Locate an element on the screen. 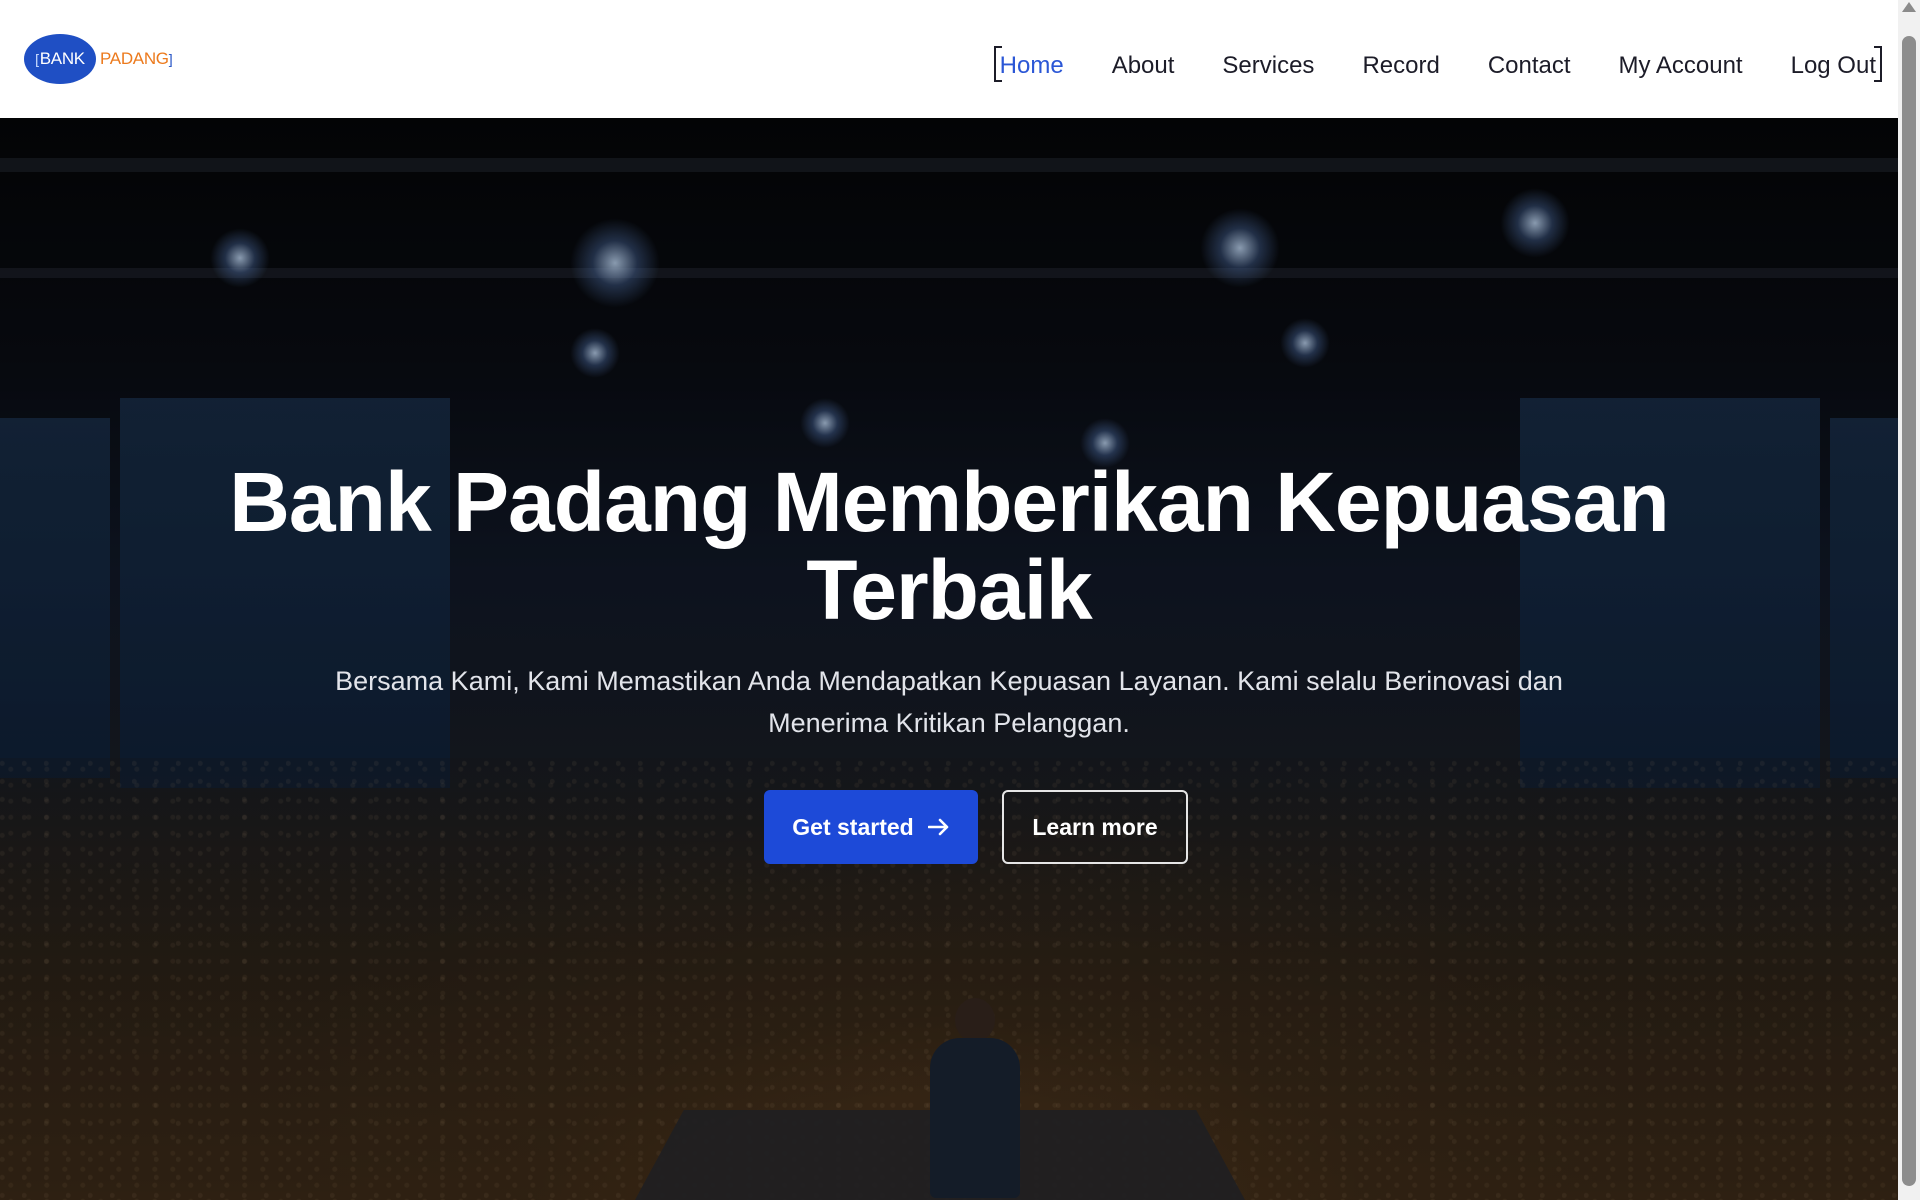 The width and height of the screenshot is (1920, 1200). focus-bracket-left is located at coordinates (997, 64).